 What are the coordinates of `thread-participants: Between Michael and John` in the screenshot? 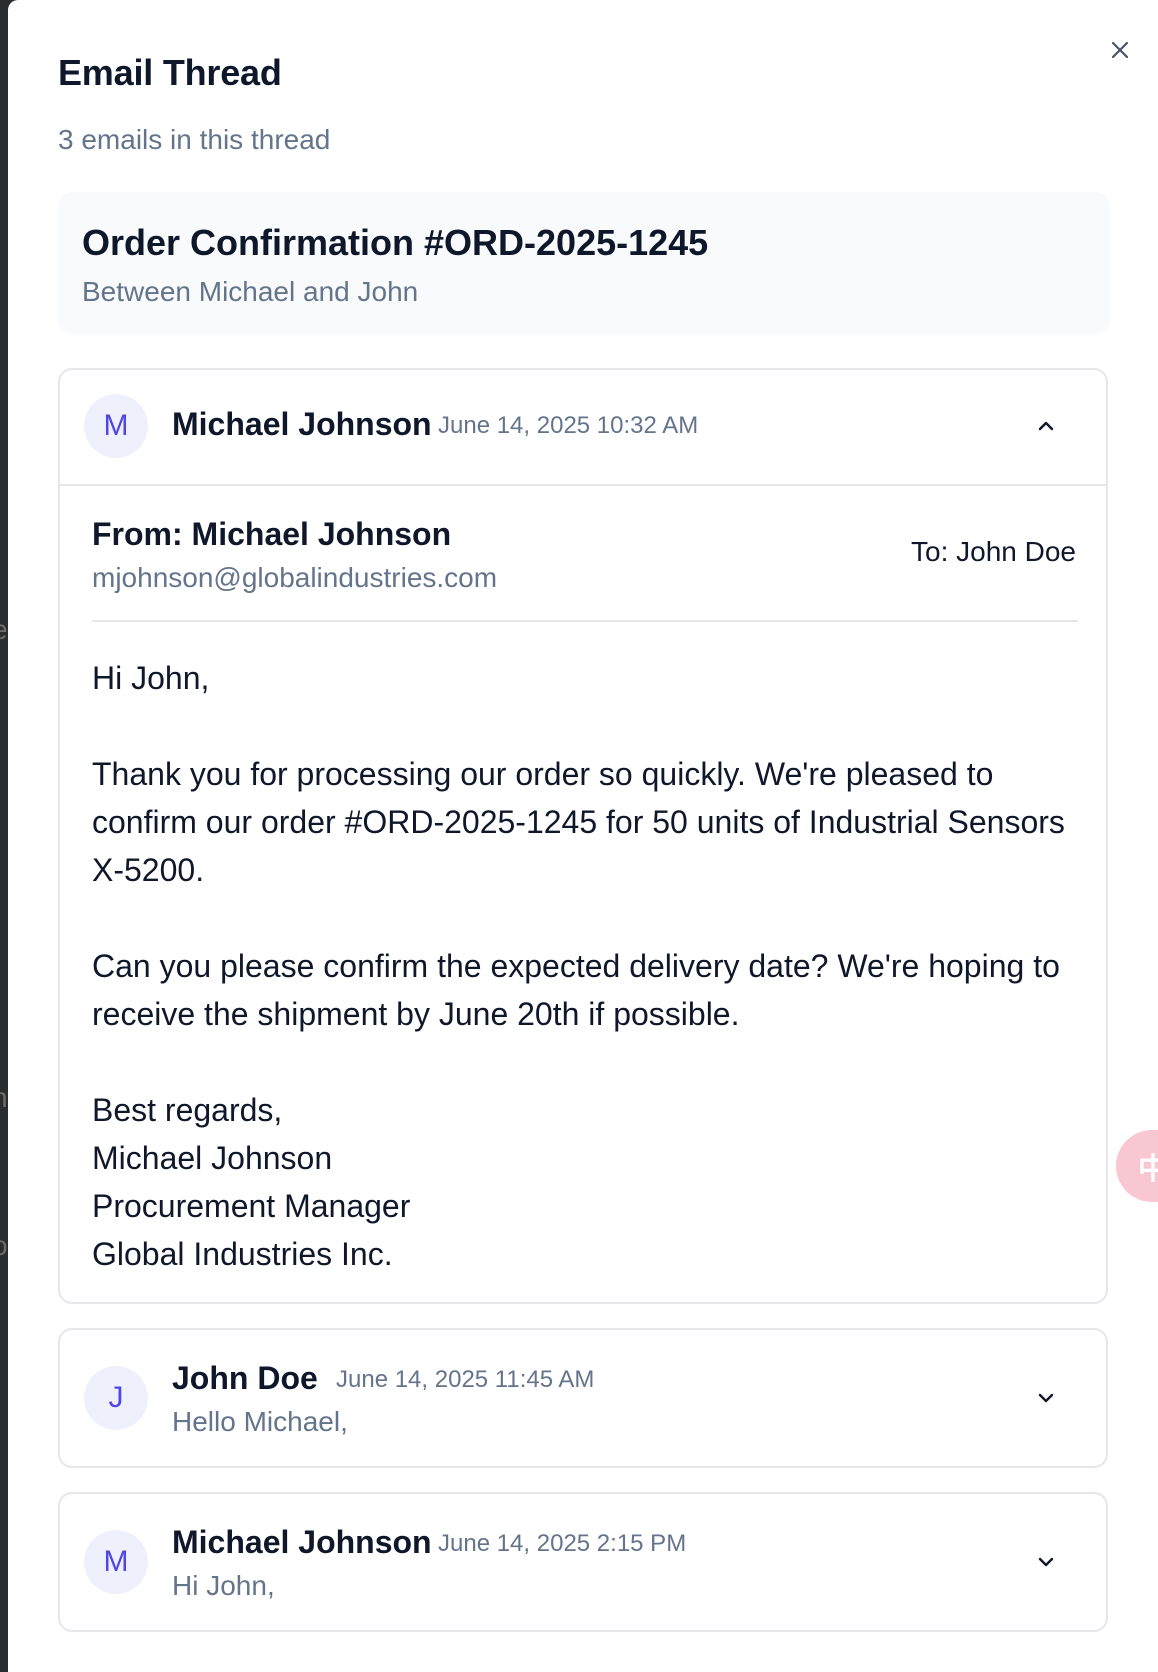 It's located at (250, 291).